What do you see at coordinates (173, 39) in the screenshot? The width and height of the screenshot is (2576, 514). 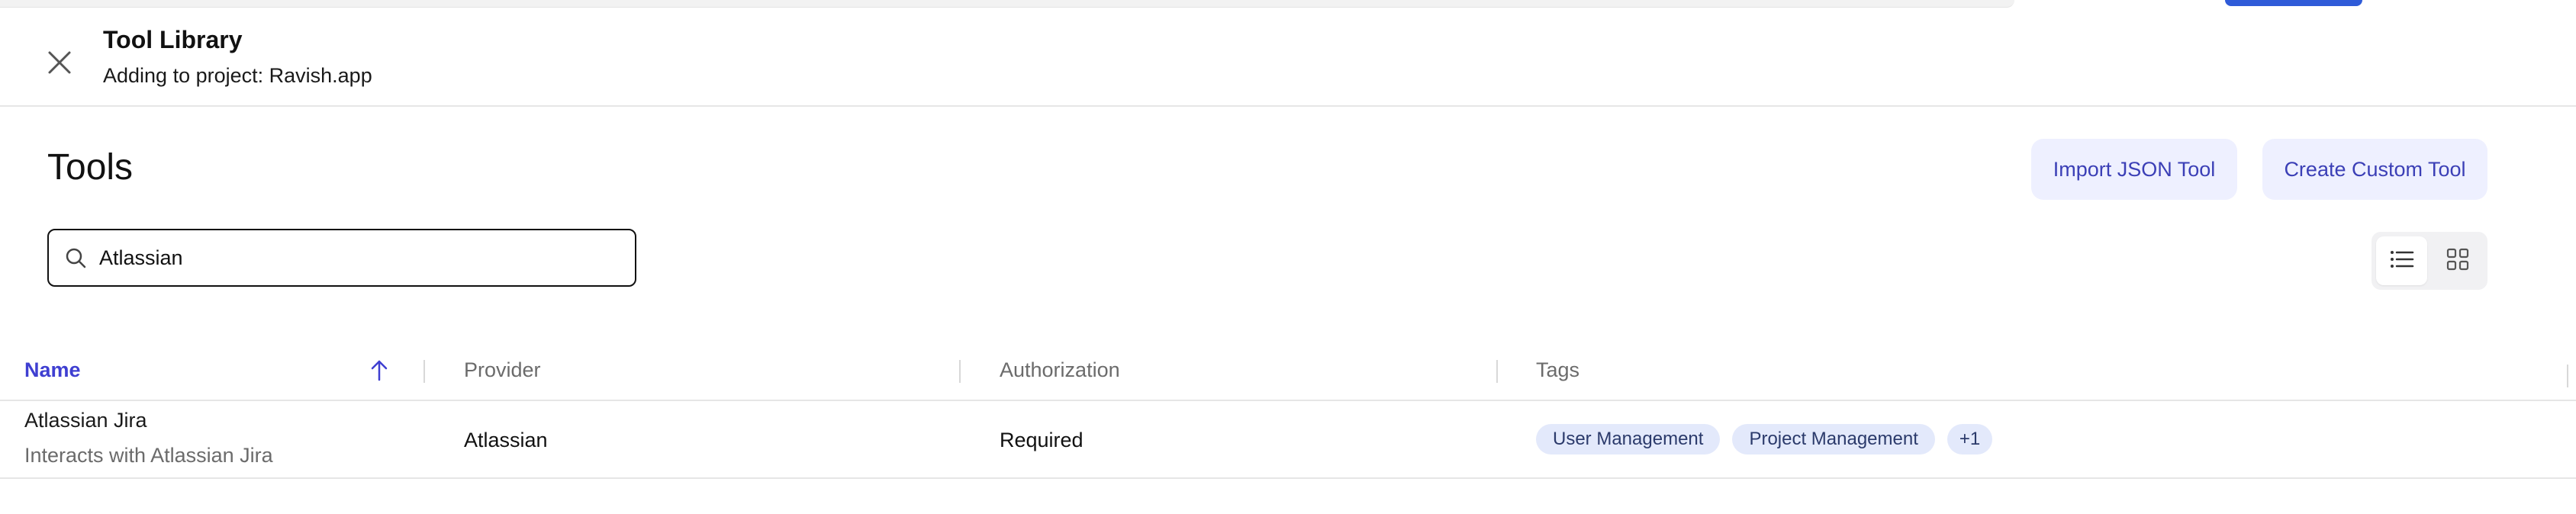 I see `dialog-title: Tool Library` at bounding box center [173, 39].